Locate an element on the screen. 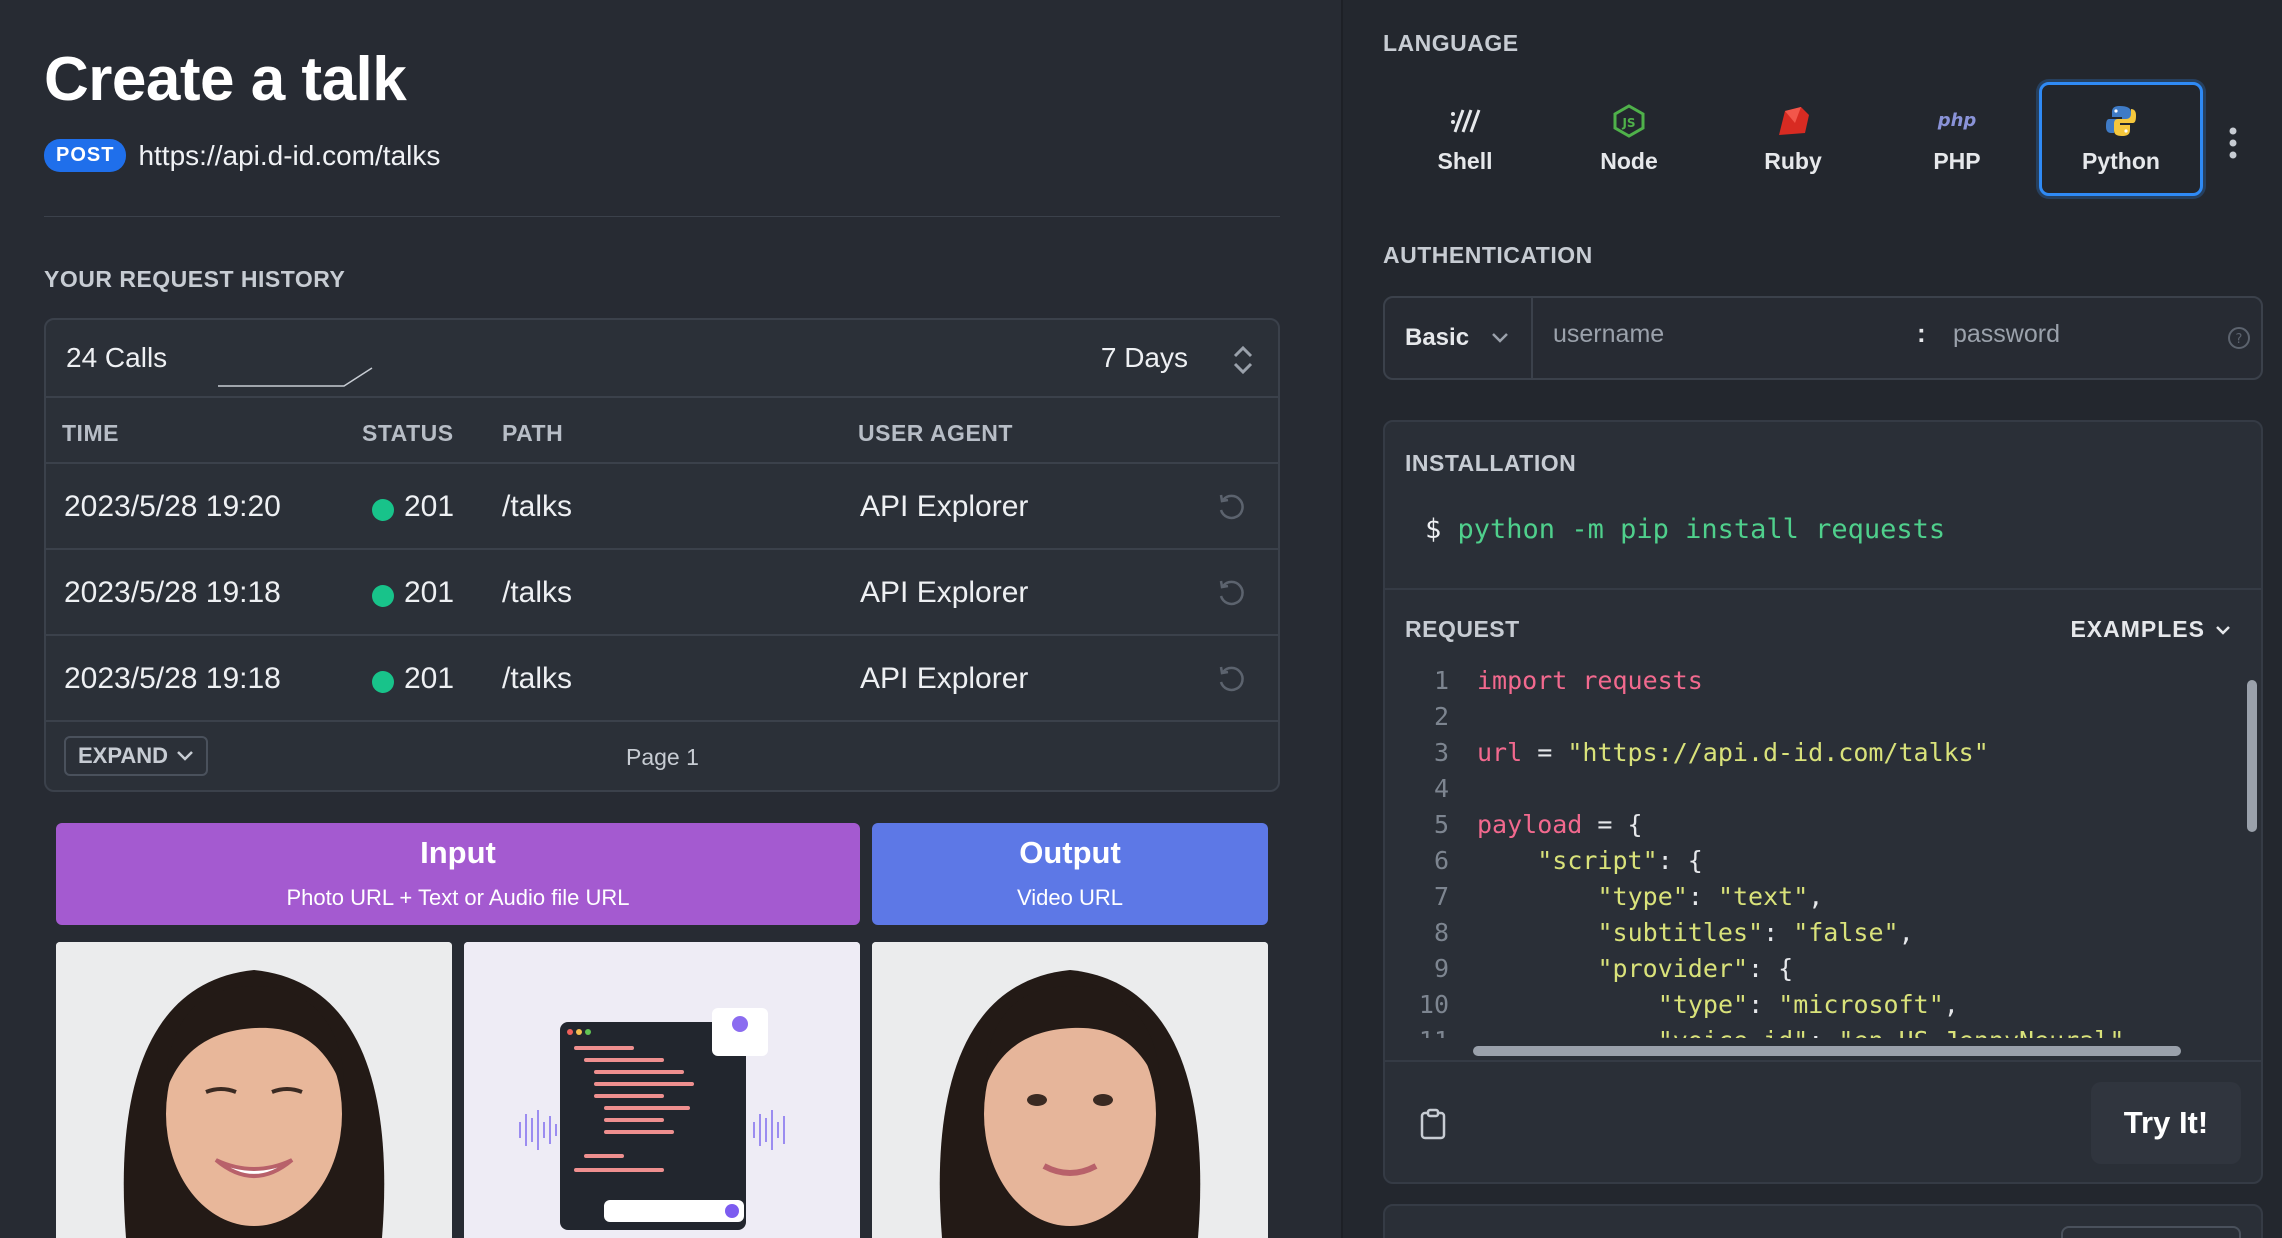 The image size is (2282, 1238). shell-prompt: $ is located at coordinates (1433, 529).